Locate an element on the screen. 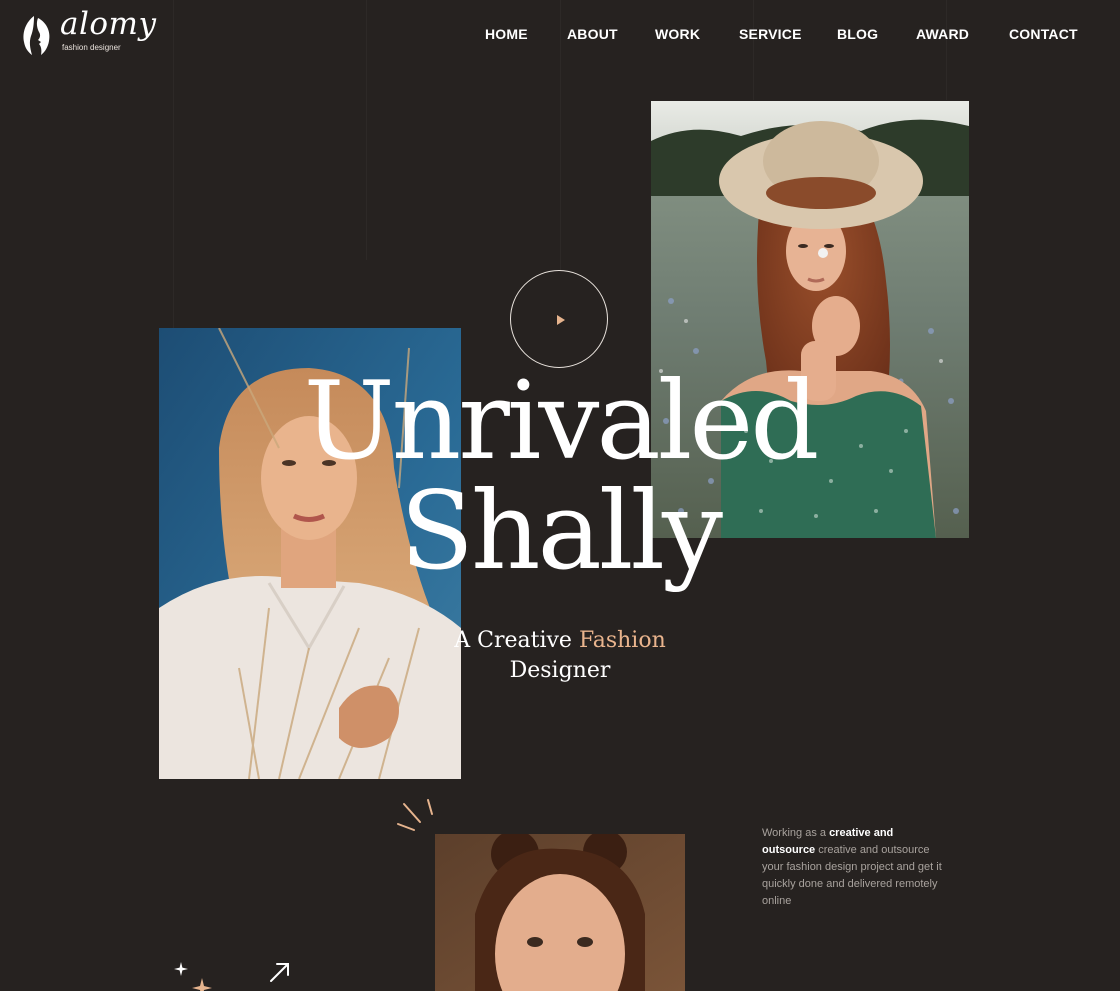 Image resolution: width=1120 pixels, height=991 pixels. play-video-button is located at coordinates (559, 319).